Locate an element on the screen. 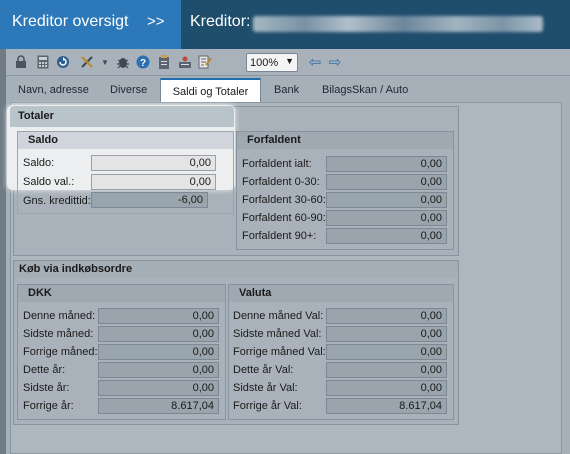 The width and height of the screenshot is (570, 454). forfaldent-0-30-field: 0,00 is located at coordinates (386, 182).